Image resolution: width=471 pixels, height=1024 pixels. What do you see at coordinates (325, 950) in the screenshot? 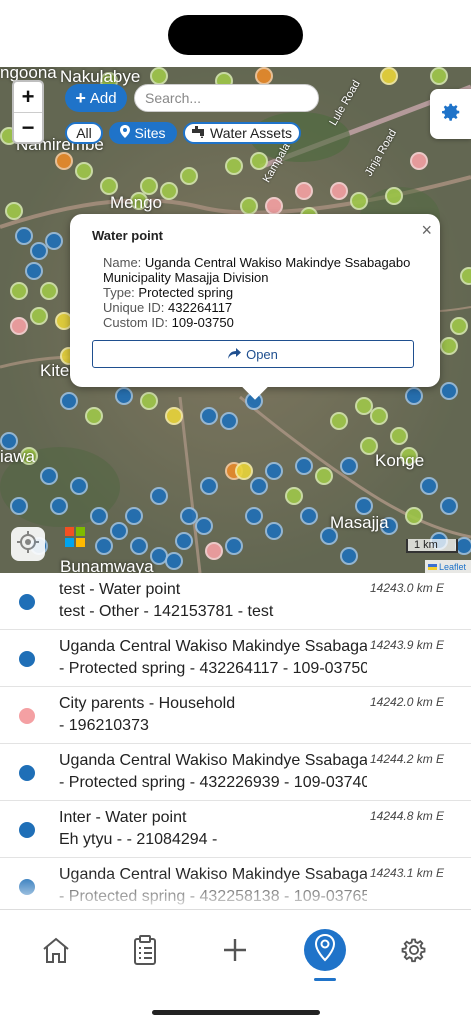
I see `map-pin-icon` at bounding box center [325, 950].